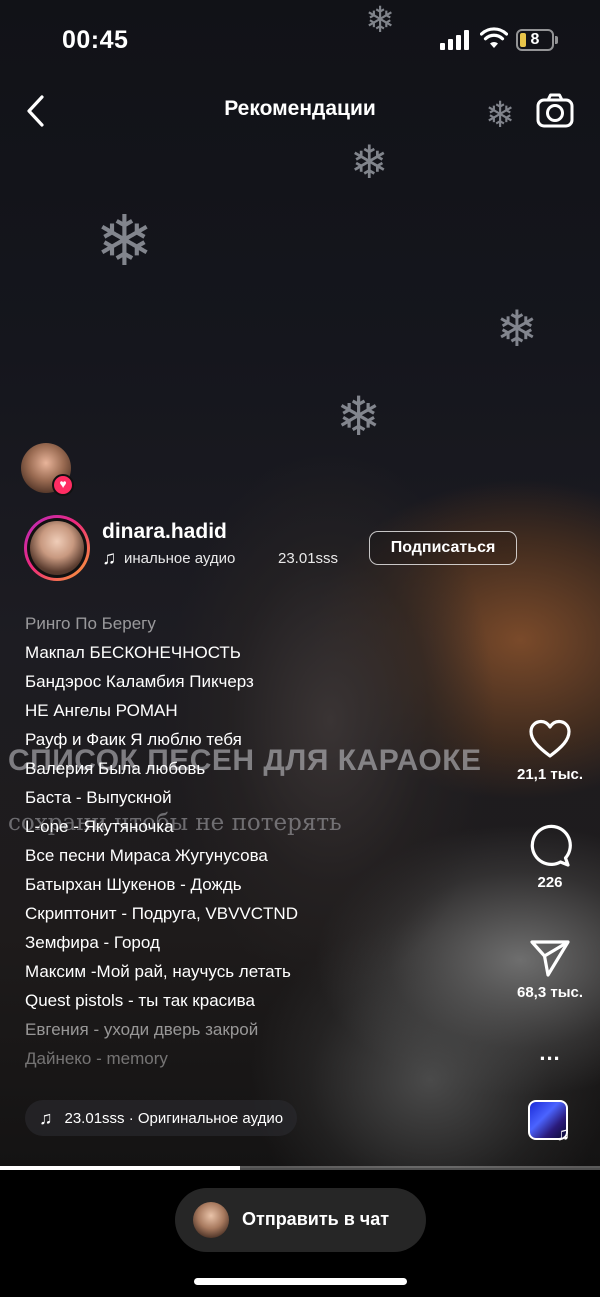 This screenshot has width=600, height=1297. I want to click on follow-button: Подписаться, so click(443, 548).